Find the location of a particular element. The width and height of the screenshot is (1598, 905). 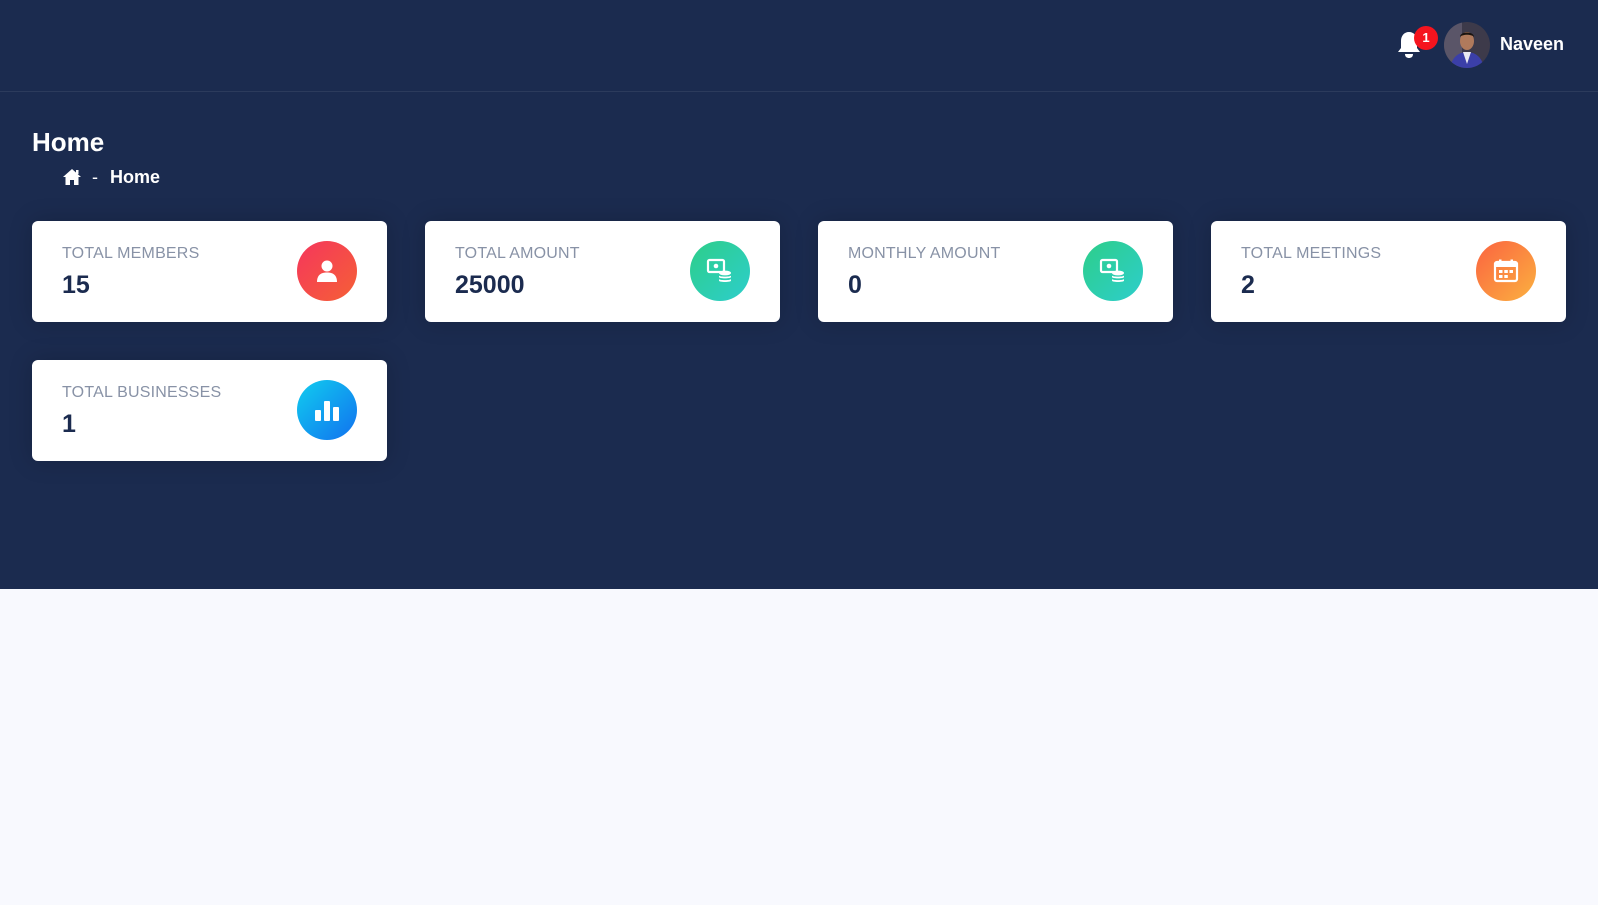

page-title: Home is located at coordinates (68, 142).